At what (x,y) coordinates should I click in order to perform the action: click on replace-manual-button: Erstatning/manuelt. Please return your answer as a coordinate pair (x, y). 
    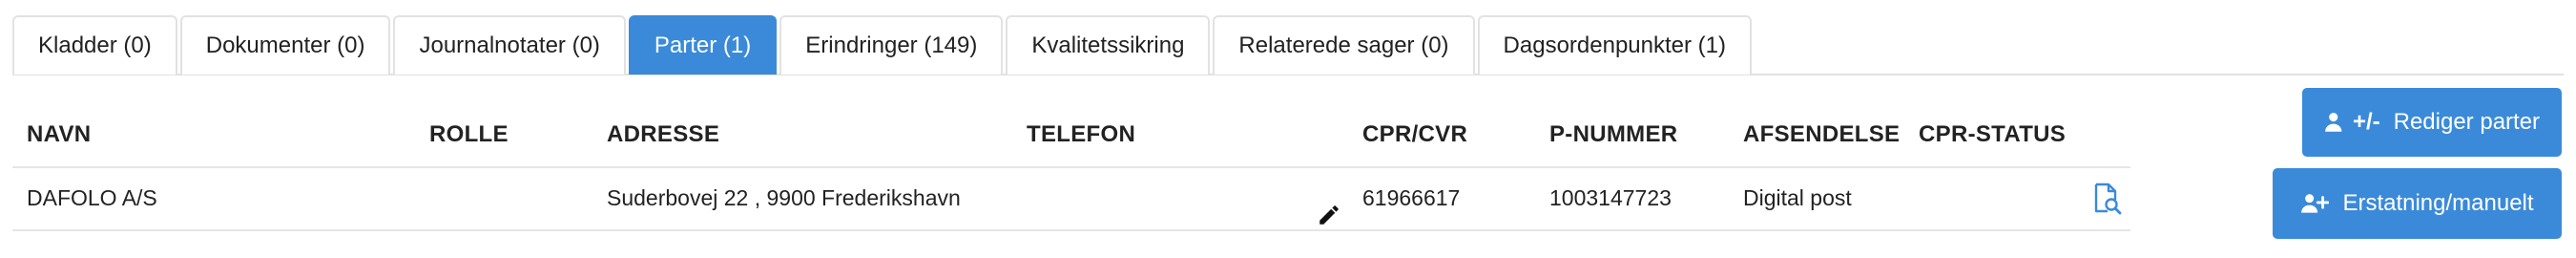
    Looking at the image, I should click on (2417, 204).